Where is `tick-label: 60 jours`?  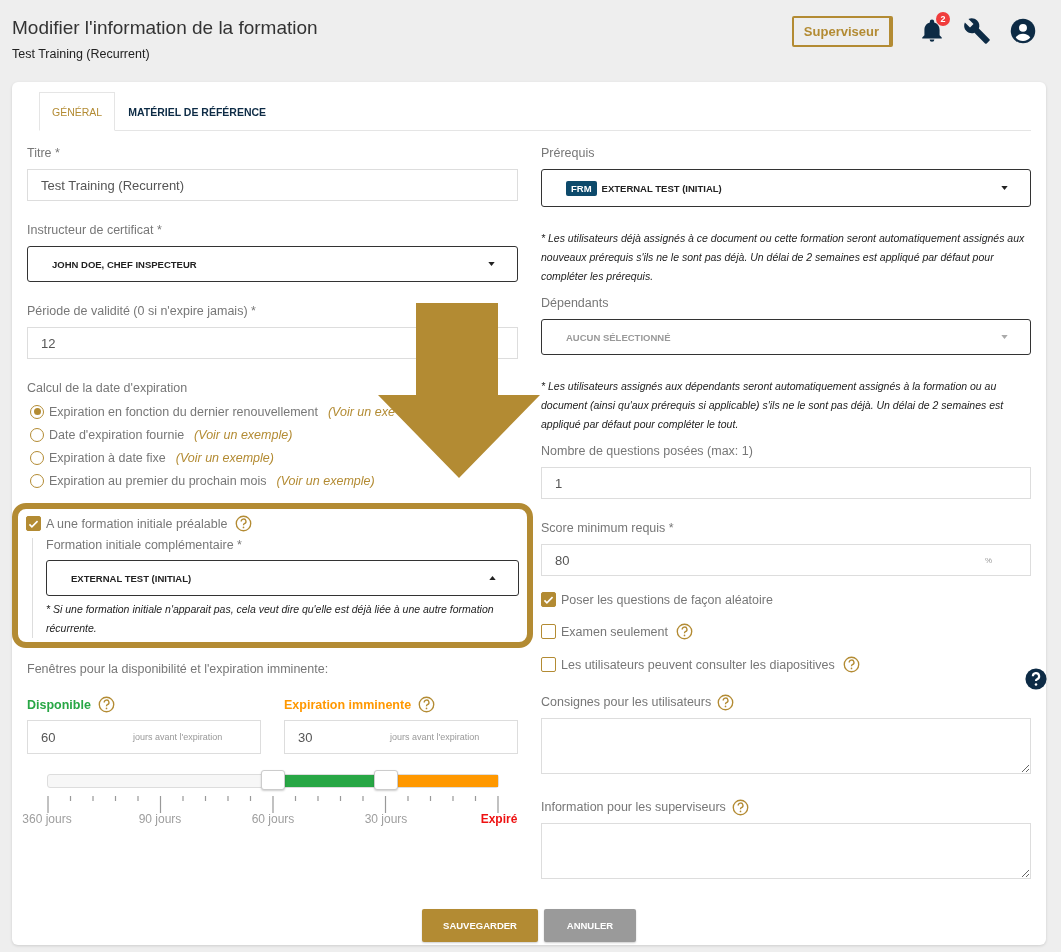 tick-label: 60 jours is located at coordinates (273, 819).